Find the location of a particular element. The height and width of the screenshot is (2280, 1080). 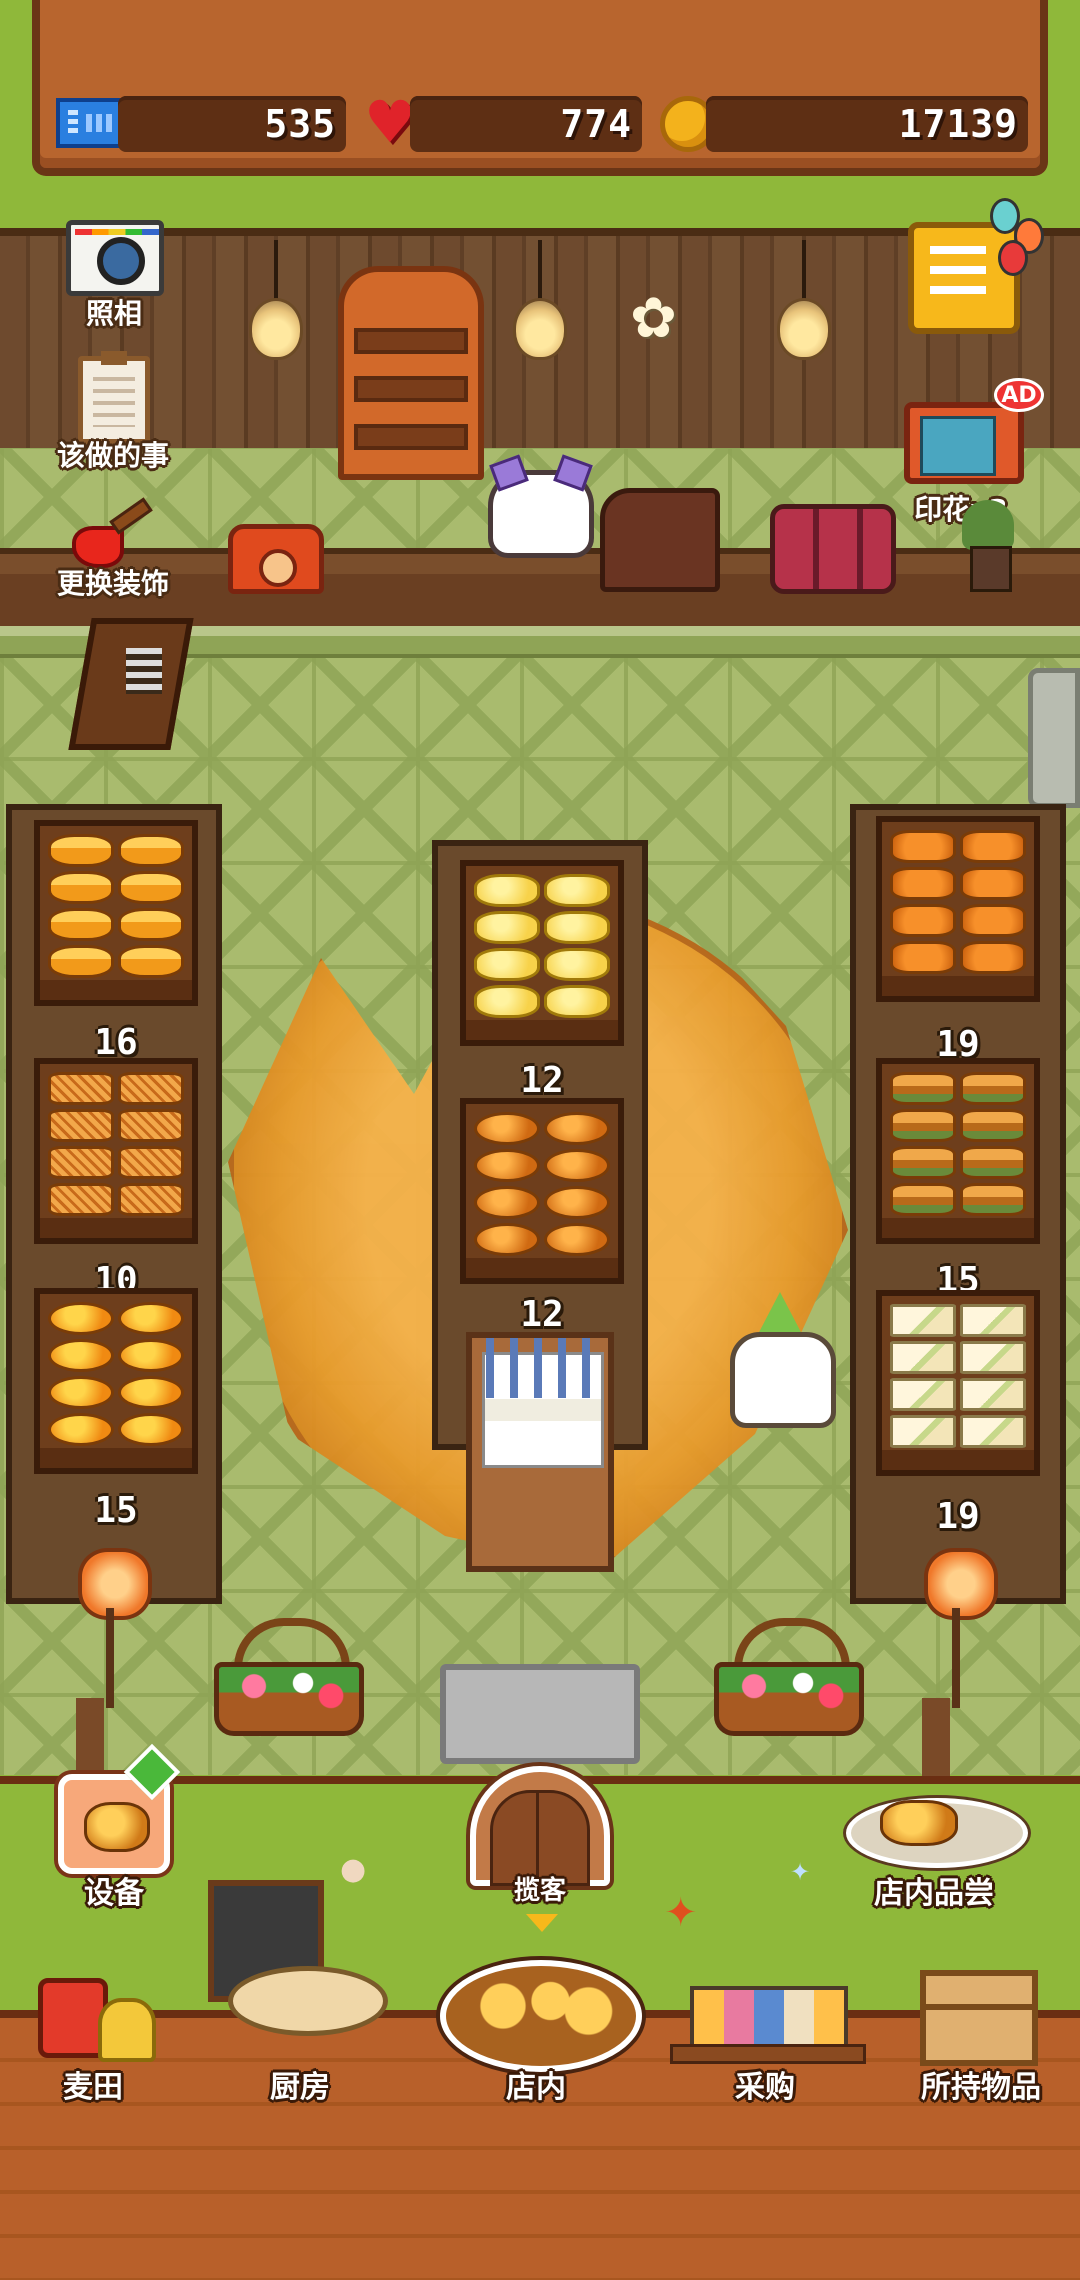

leaf-icon: ✦ is located at coordinates (681, 1913).